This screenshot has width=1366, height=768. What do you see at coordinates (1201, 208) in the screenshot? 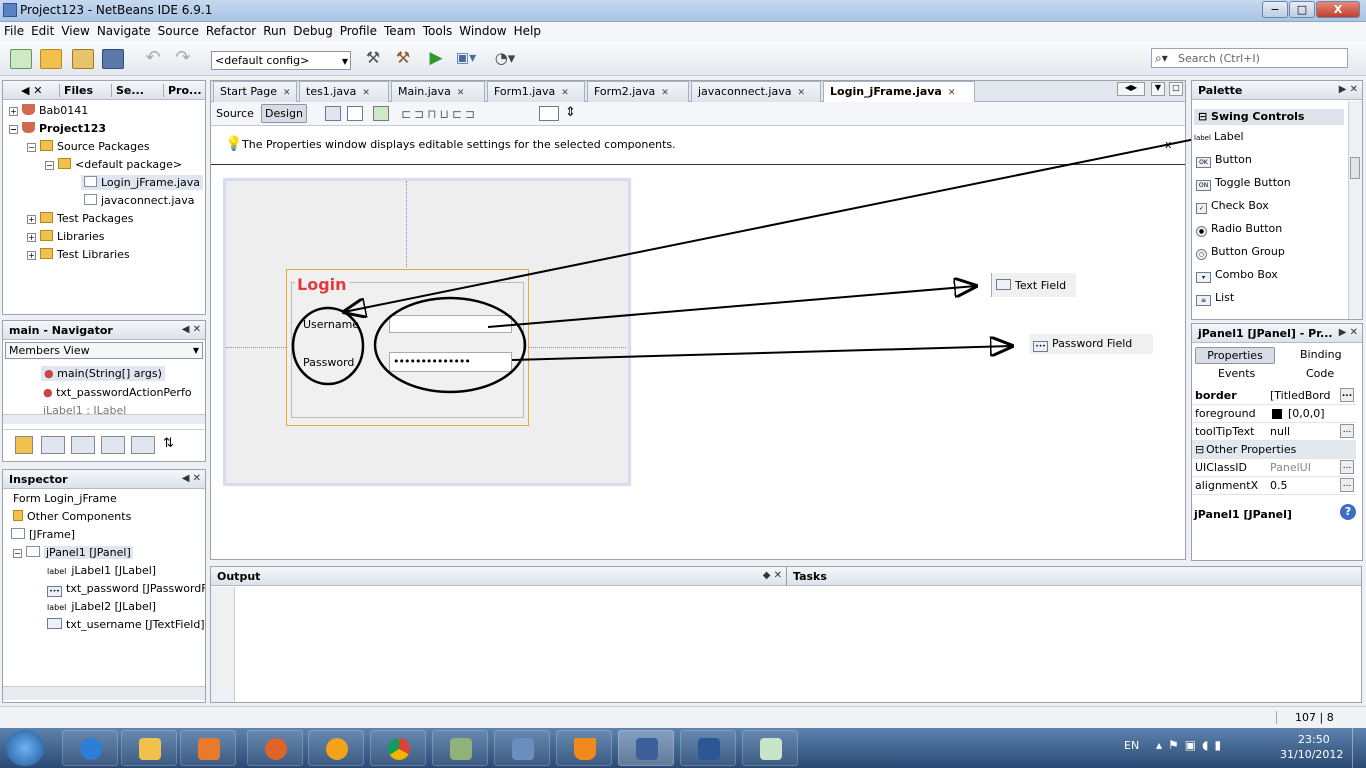
I see `checkbox-icon: ✓` at bounding box center [1201, 208].